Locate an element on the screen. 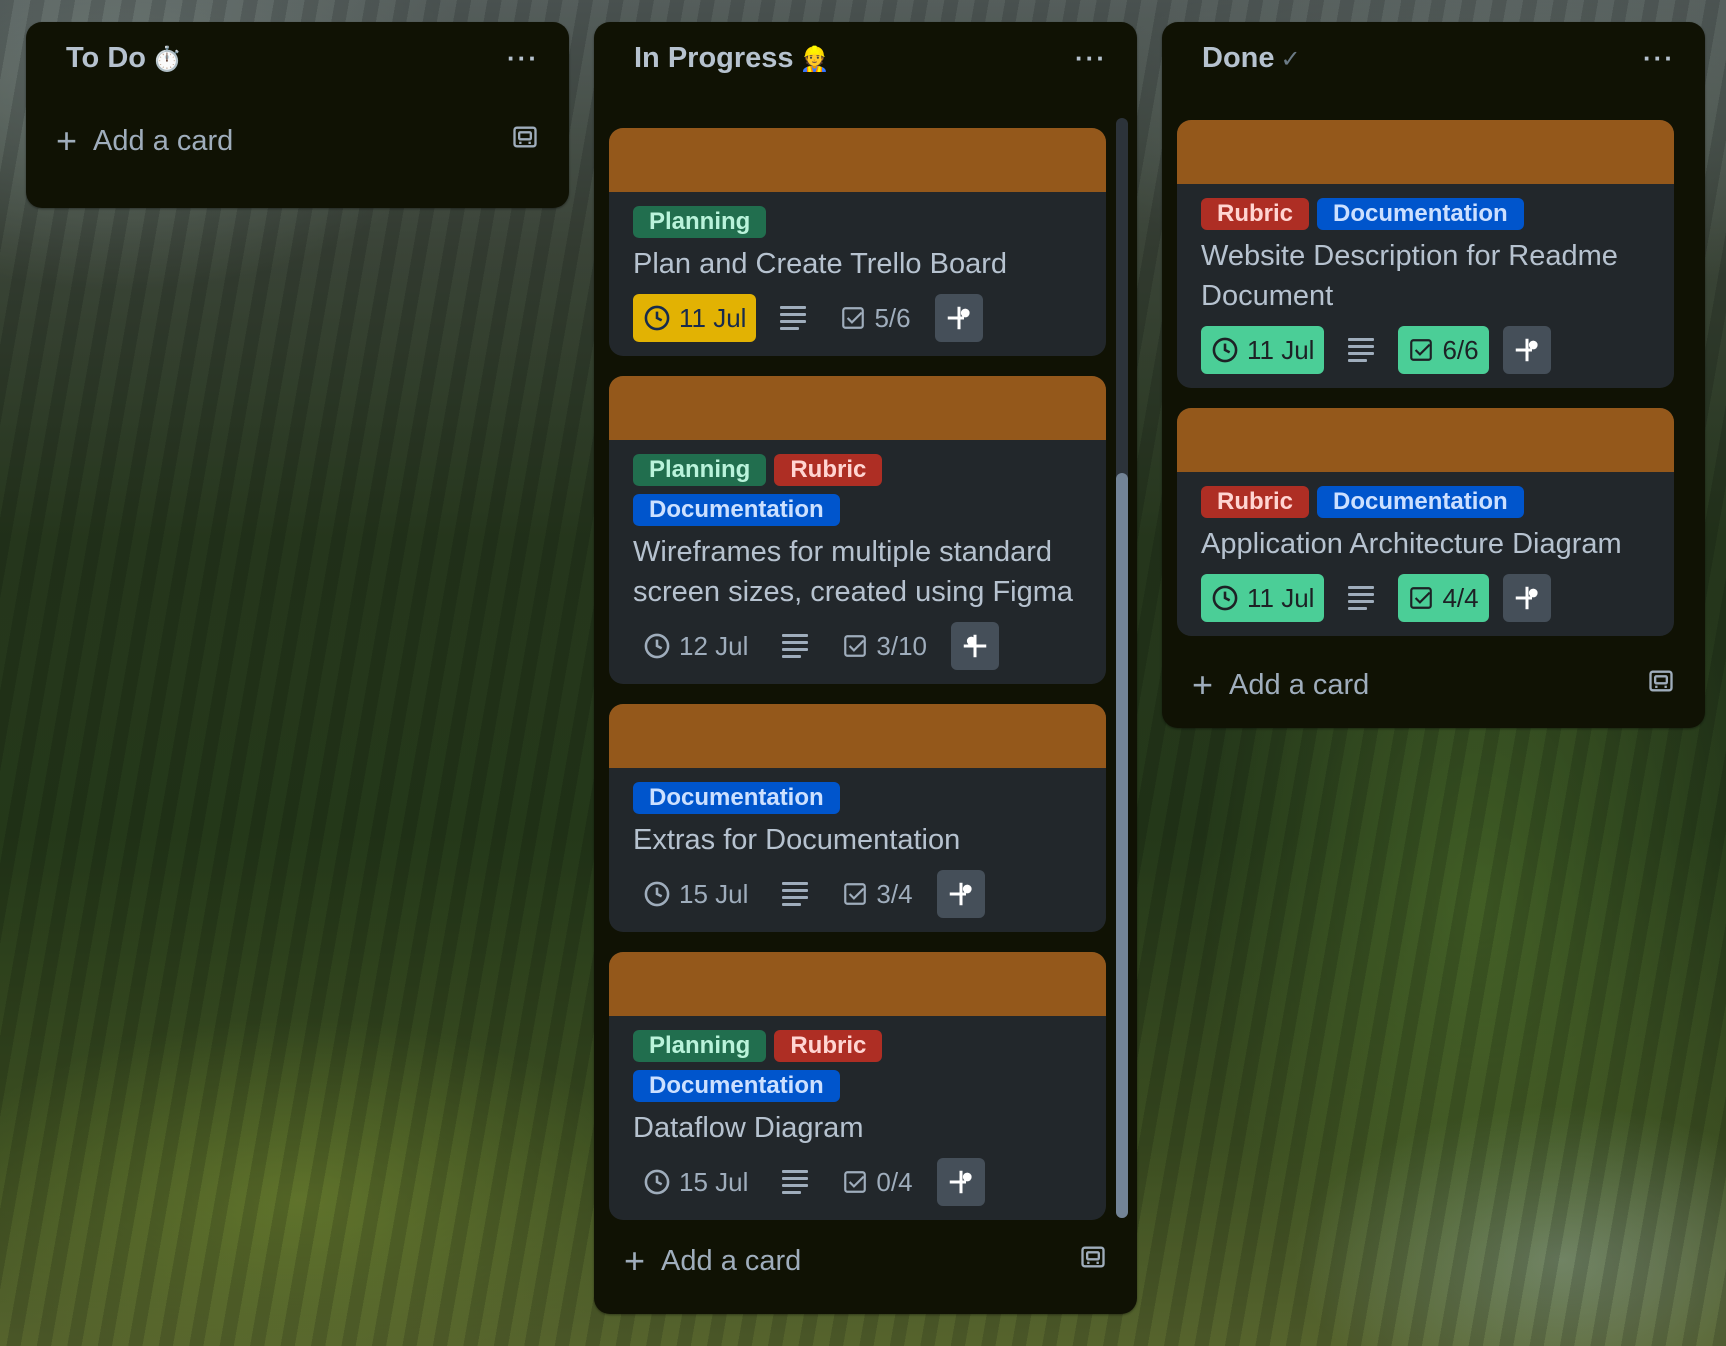 Image resolution: width=1726 pixels, height=1346 pixels. due-date-badge: 12 Jul is located at coordinates (695, 646).